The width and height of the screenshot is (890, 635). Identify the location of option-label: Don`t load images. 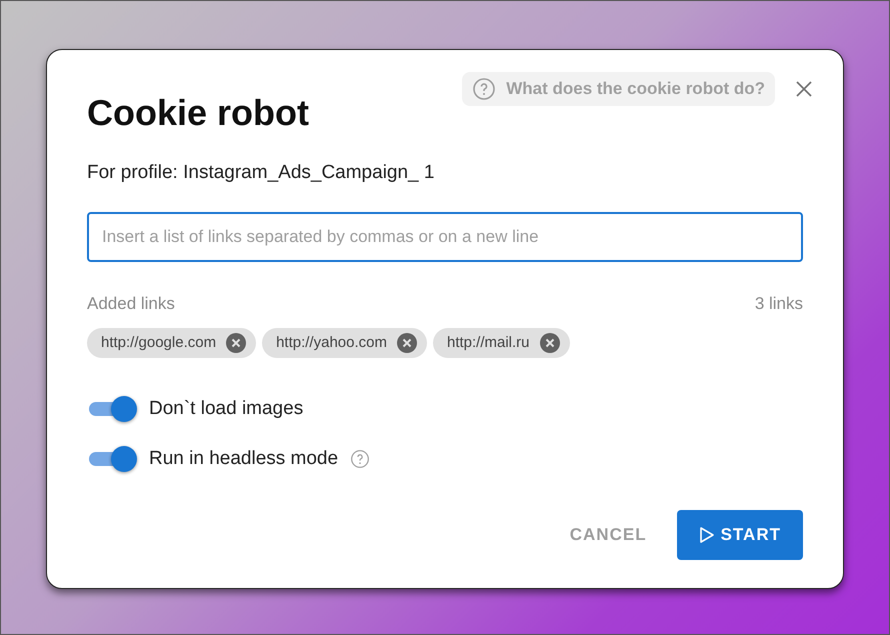
(226, 409).